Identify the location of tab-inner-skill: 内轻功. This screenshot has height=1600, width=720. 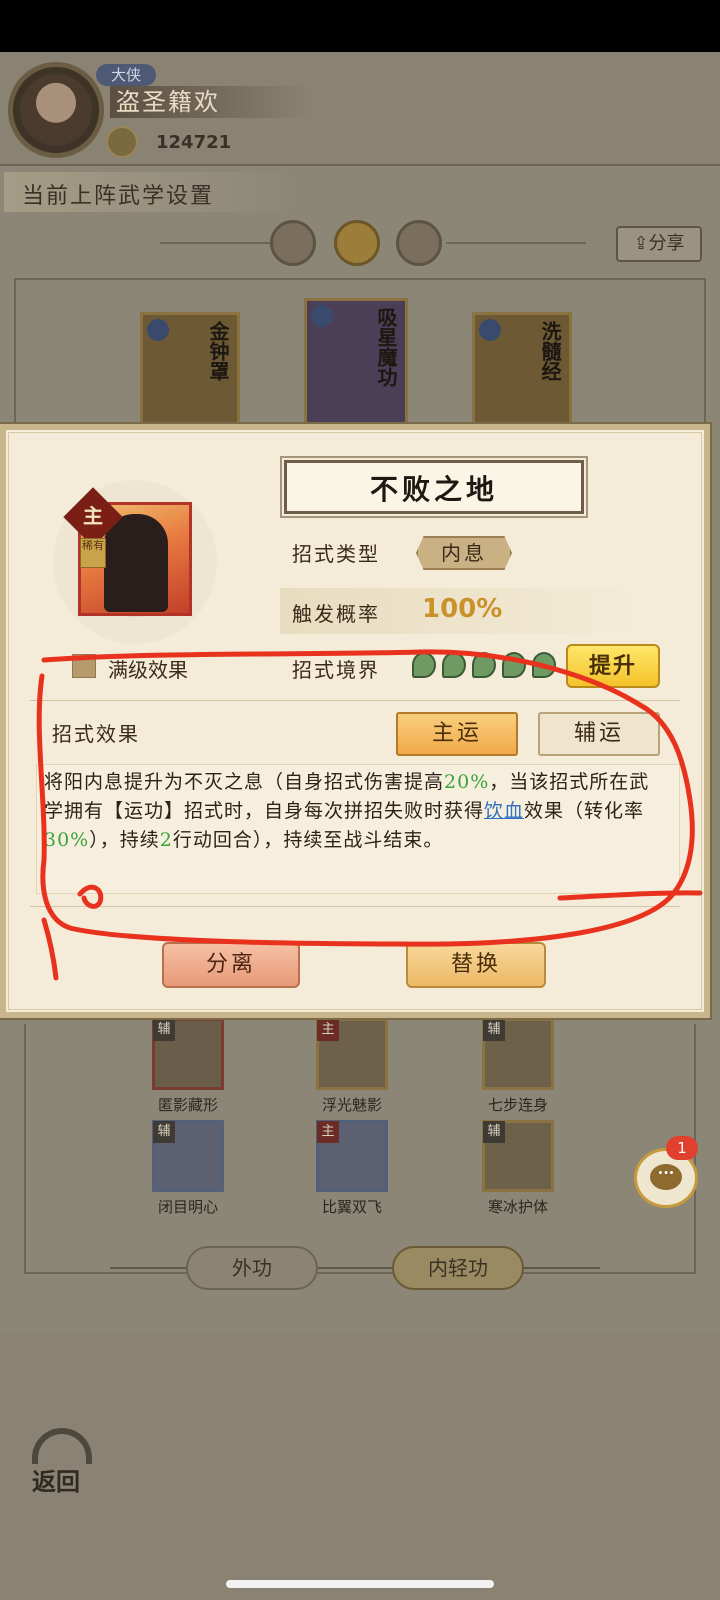
(458, 1268).